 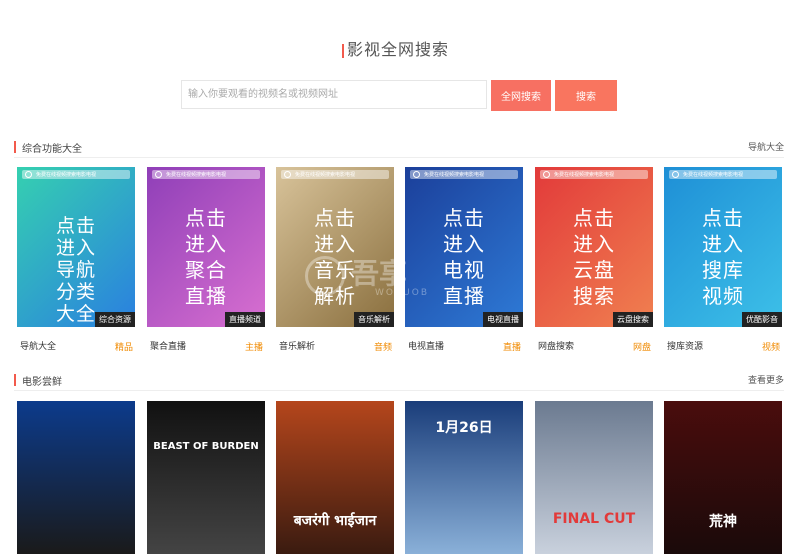 What do you see at coordinates (206, 257) in the screenshot?
I see `feature-headline: 点击 进入 聚合 直播` at bounding box center [206, 257].